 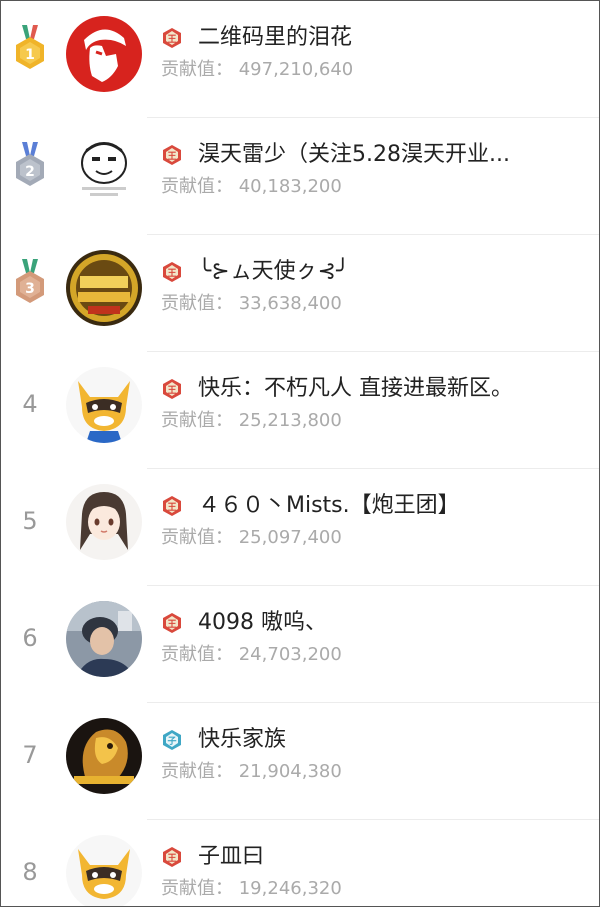 I want to click on user-name: 二维码里的泪花, so click(x=275, y=37).